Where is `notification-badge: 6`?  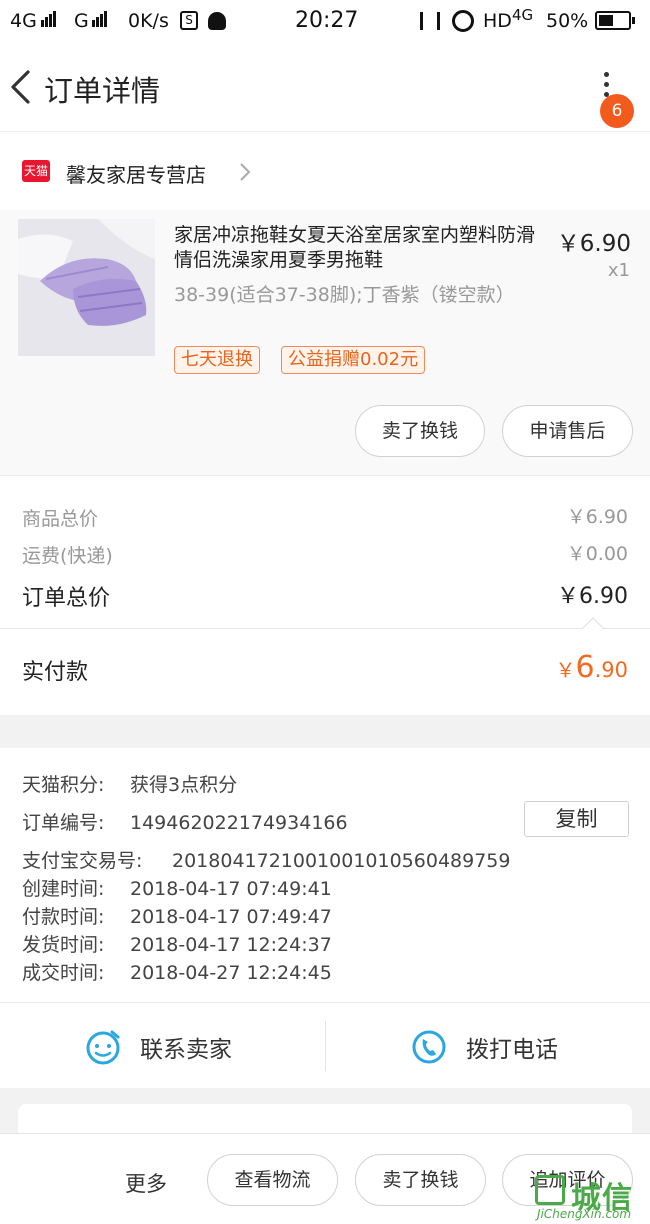 notification-badge: 6 is located at coordinates (617, 111).